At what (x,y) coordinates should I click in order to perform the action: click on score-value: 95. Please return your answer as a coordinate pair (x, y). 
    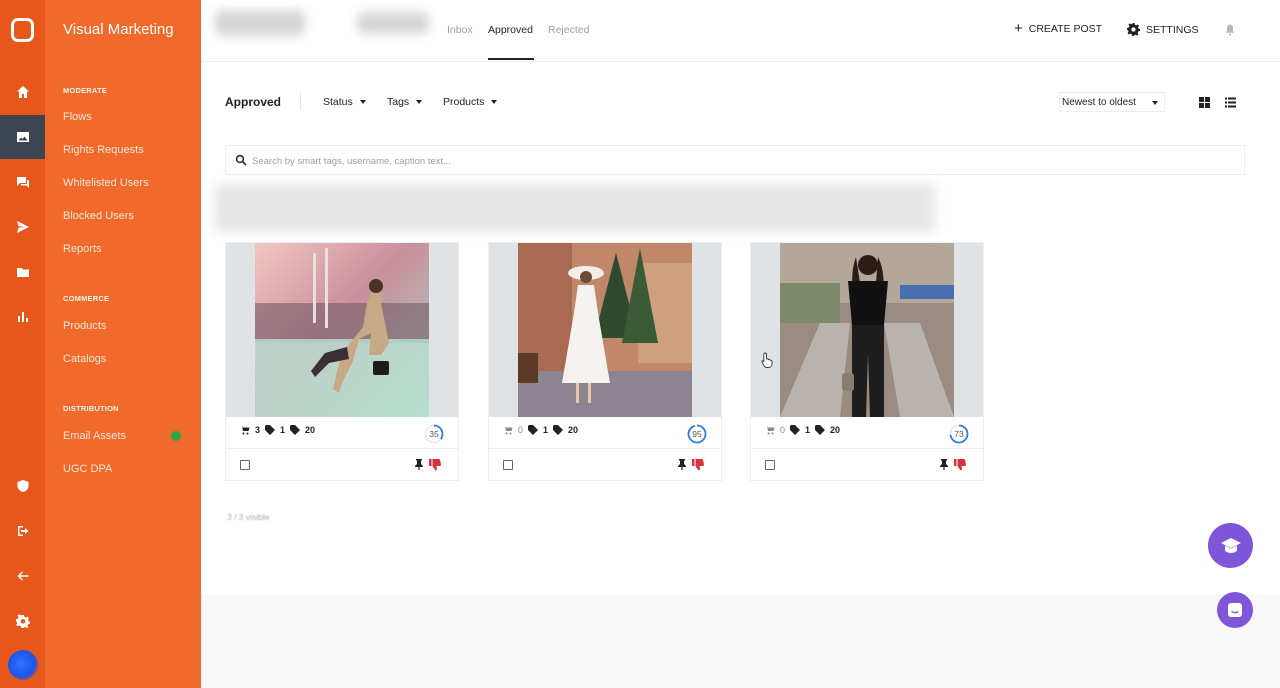
    Looking at the image, I should click on (697, 434).